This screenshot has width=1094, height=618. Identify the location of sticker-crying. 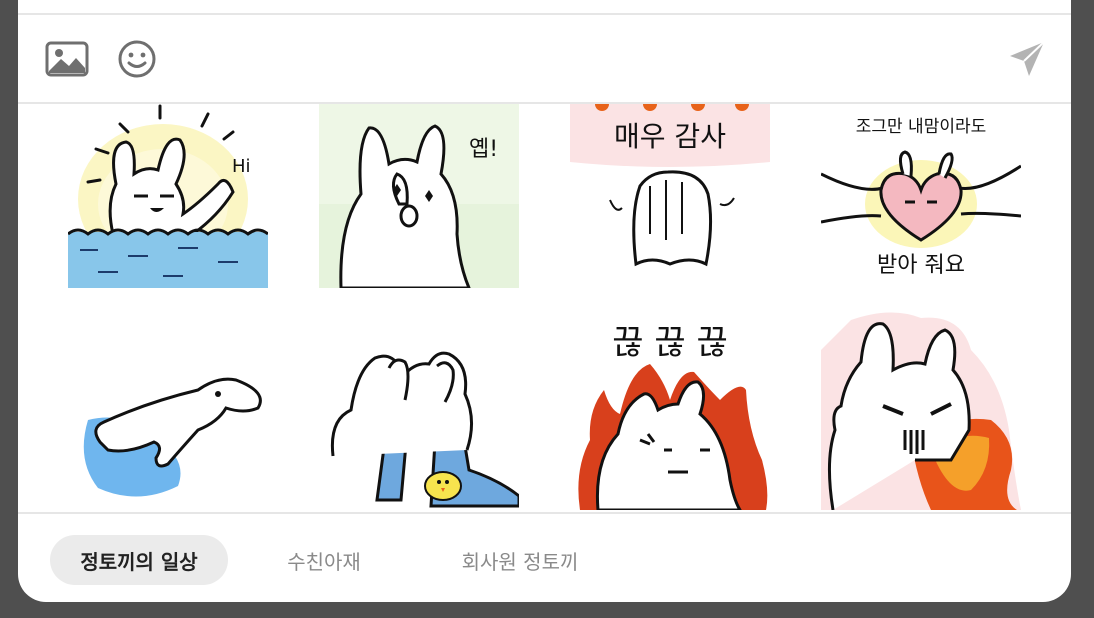
(420, 410).